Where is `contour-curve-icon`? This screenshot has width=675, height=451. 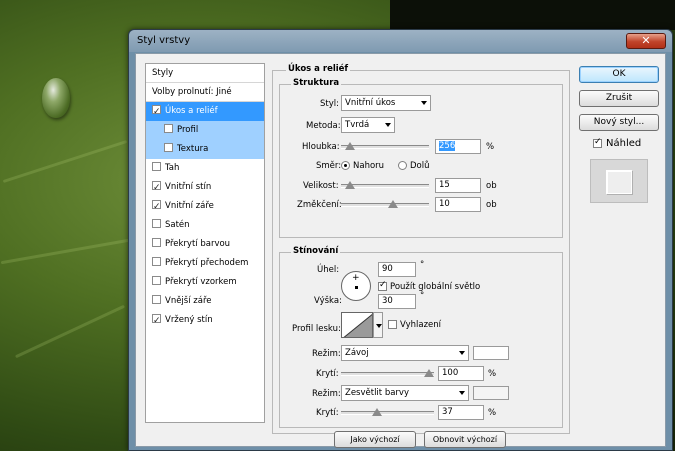
contour-curve-icon is located at coordinates (357, 325).